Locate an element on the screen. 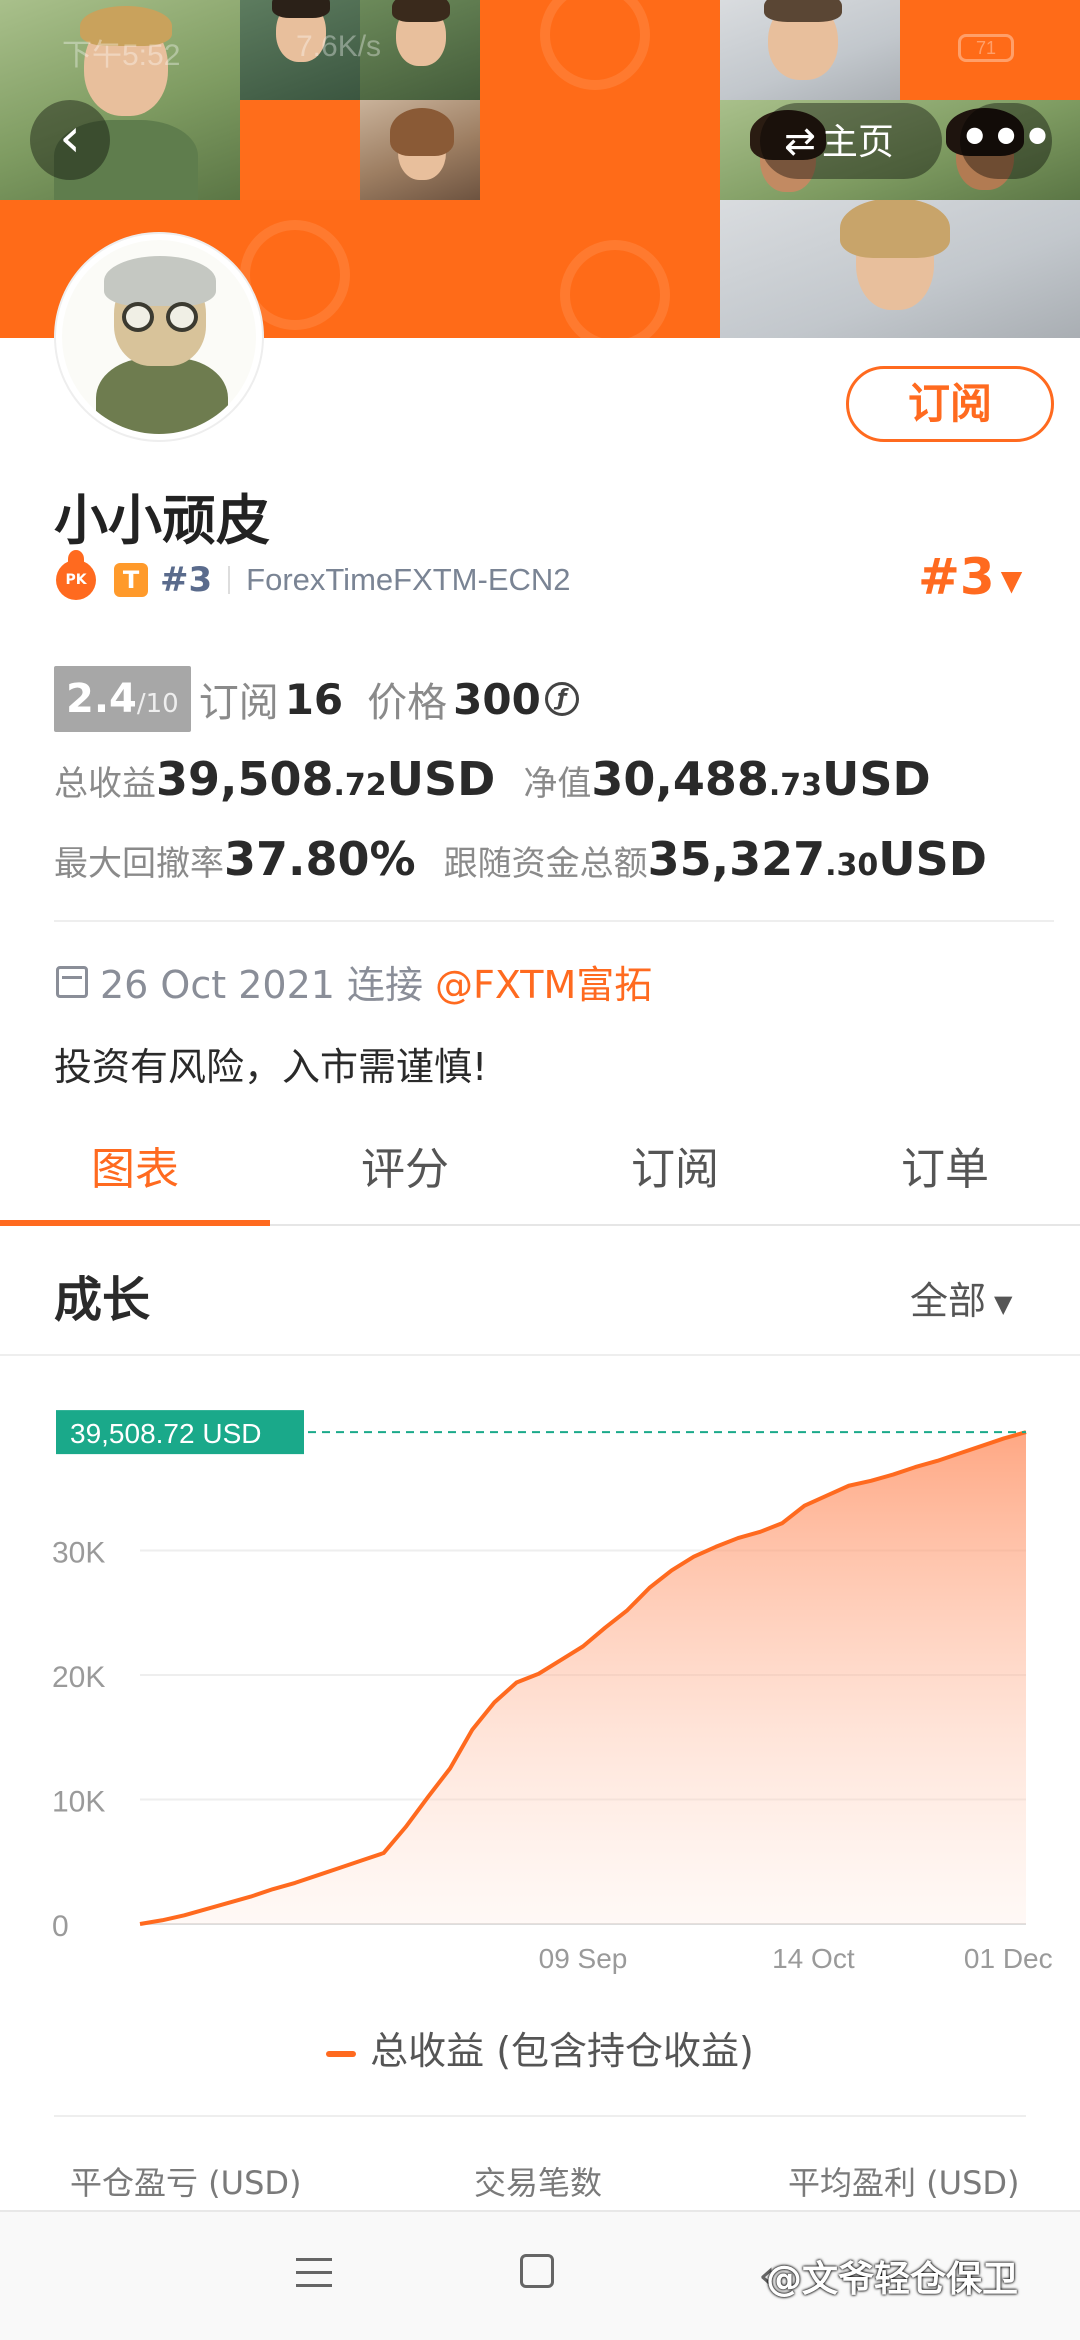  x-tick-label: 01 Dec is located at coordinates (1008, 1958).